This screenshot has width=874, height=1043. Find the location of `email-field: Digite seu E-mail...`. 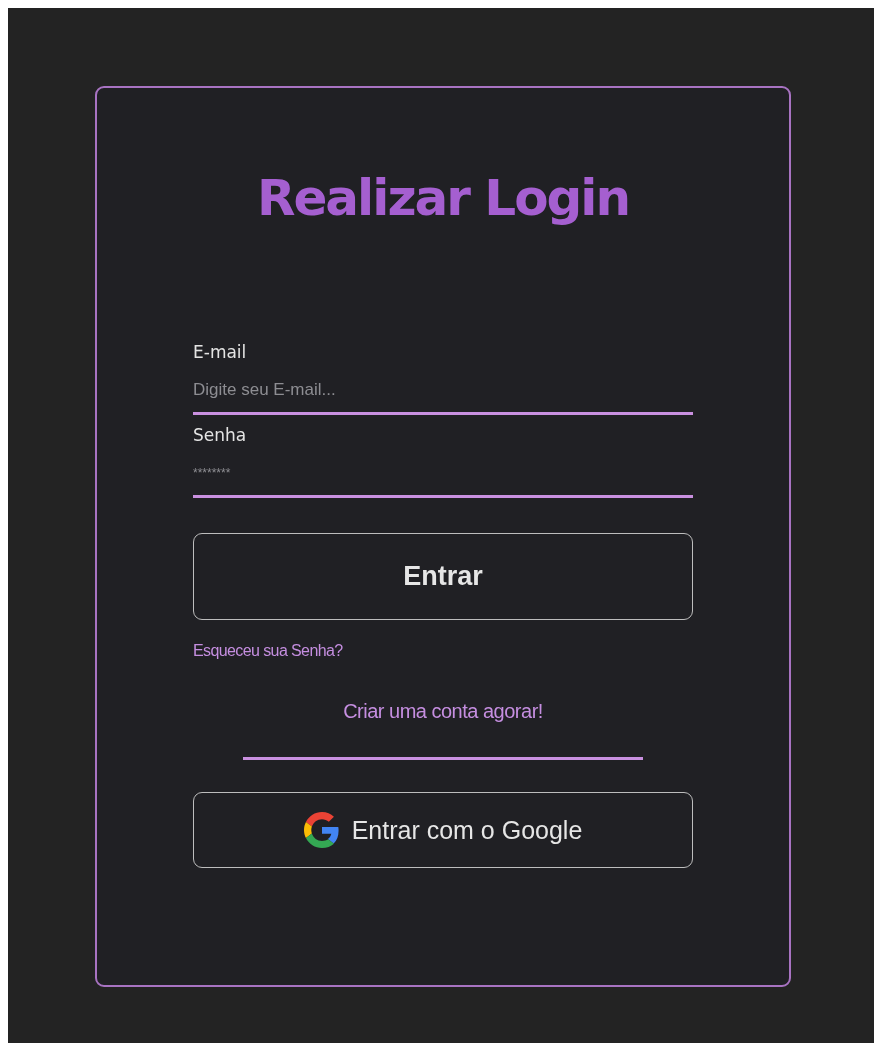

email-field: Digite seu E-mail... is located at coordinates (443, 391).